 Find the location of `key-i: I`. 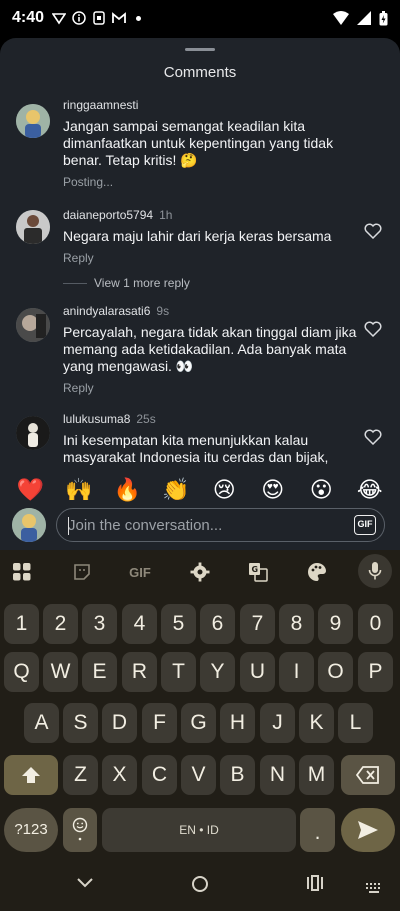

key-i: I is located at coordinates (296, 672).